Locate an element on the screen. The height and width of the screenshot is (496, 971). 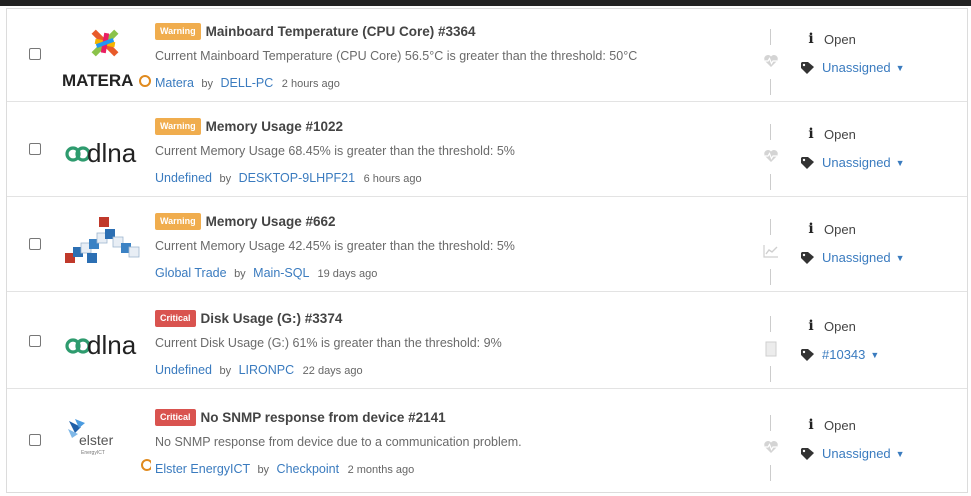
device-link: Checkpoint is located at coordinates (308, 469).